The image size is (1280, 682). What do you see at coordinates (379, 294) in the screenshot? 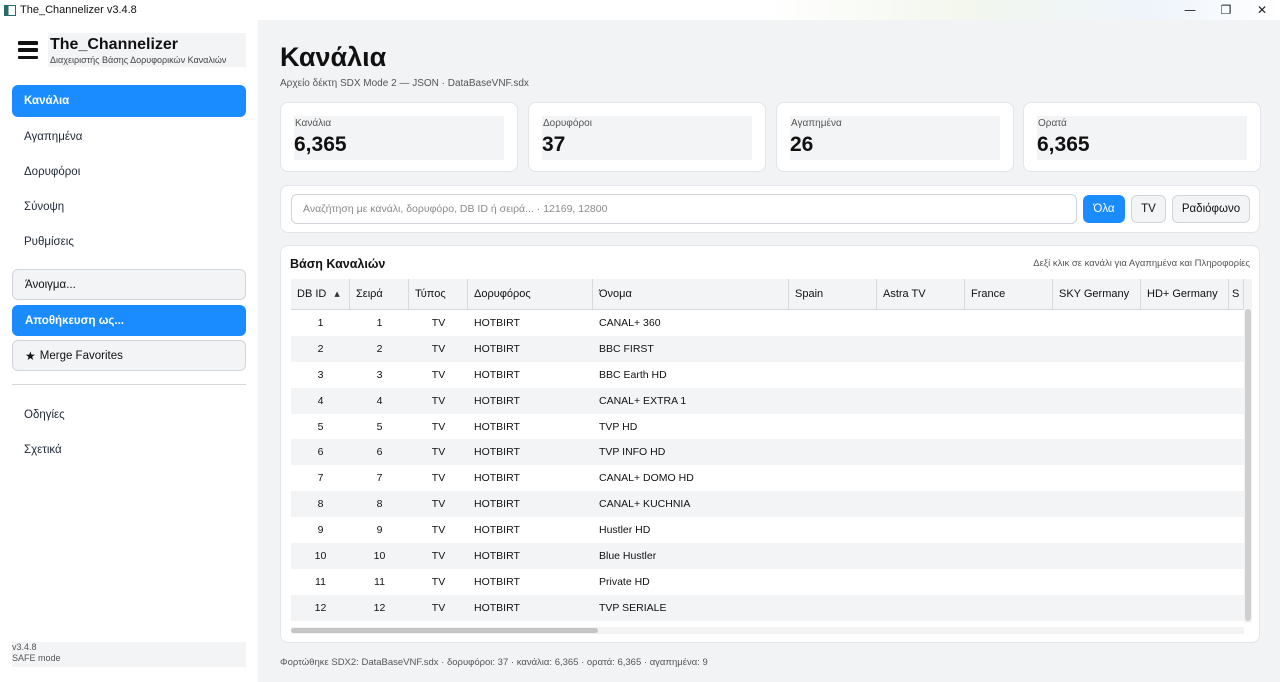
I see `column-header-order: Σειρά` at bounding box center [379, 294].